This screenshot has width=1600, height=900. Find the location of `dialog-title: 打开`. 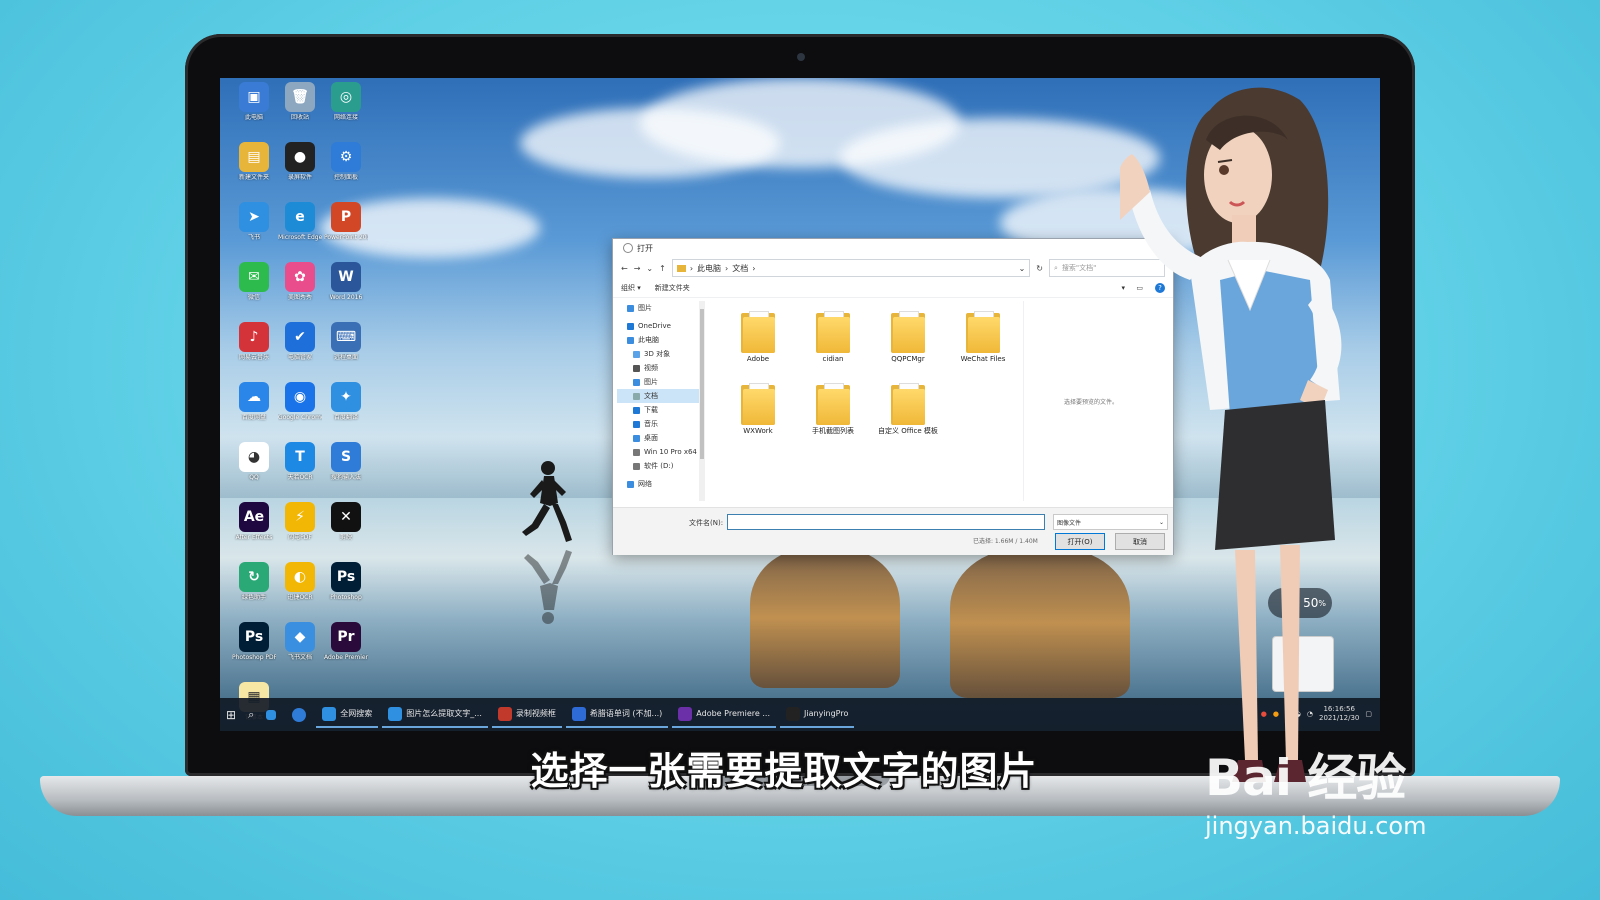

dialog-title: 打开 is located at coordinates (645, 248).